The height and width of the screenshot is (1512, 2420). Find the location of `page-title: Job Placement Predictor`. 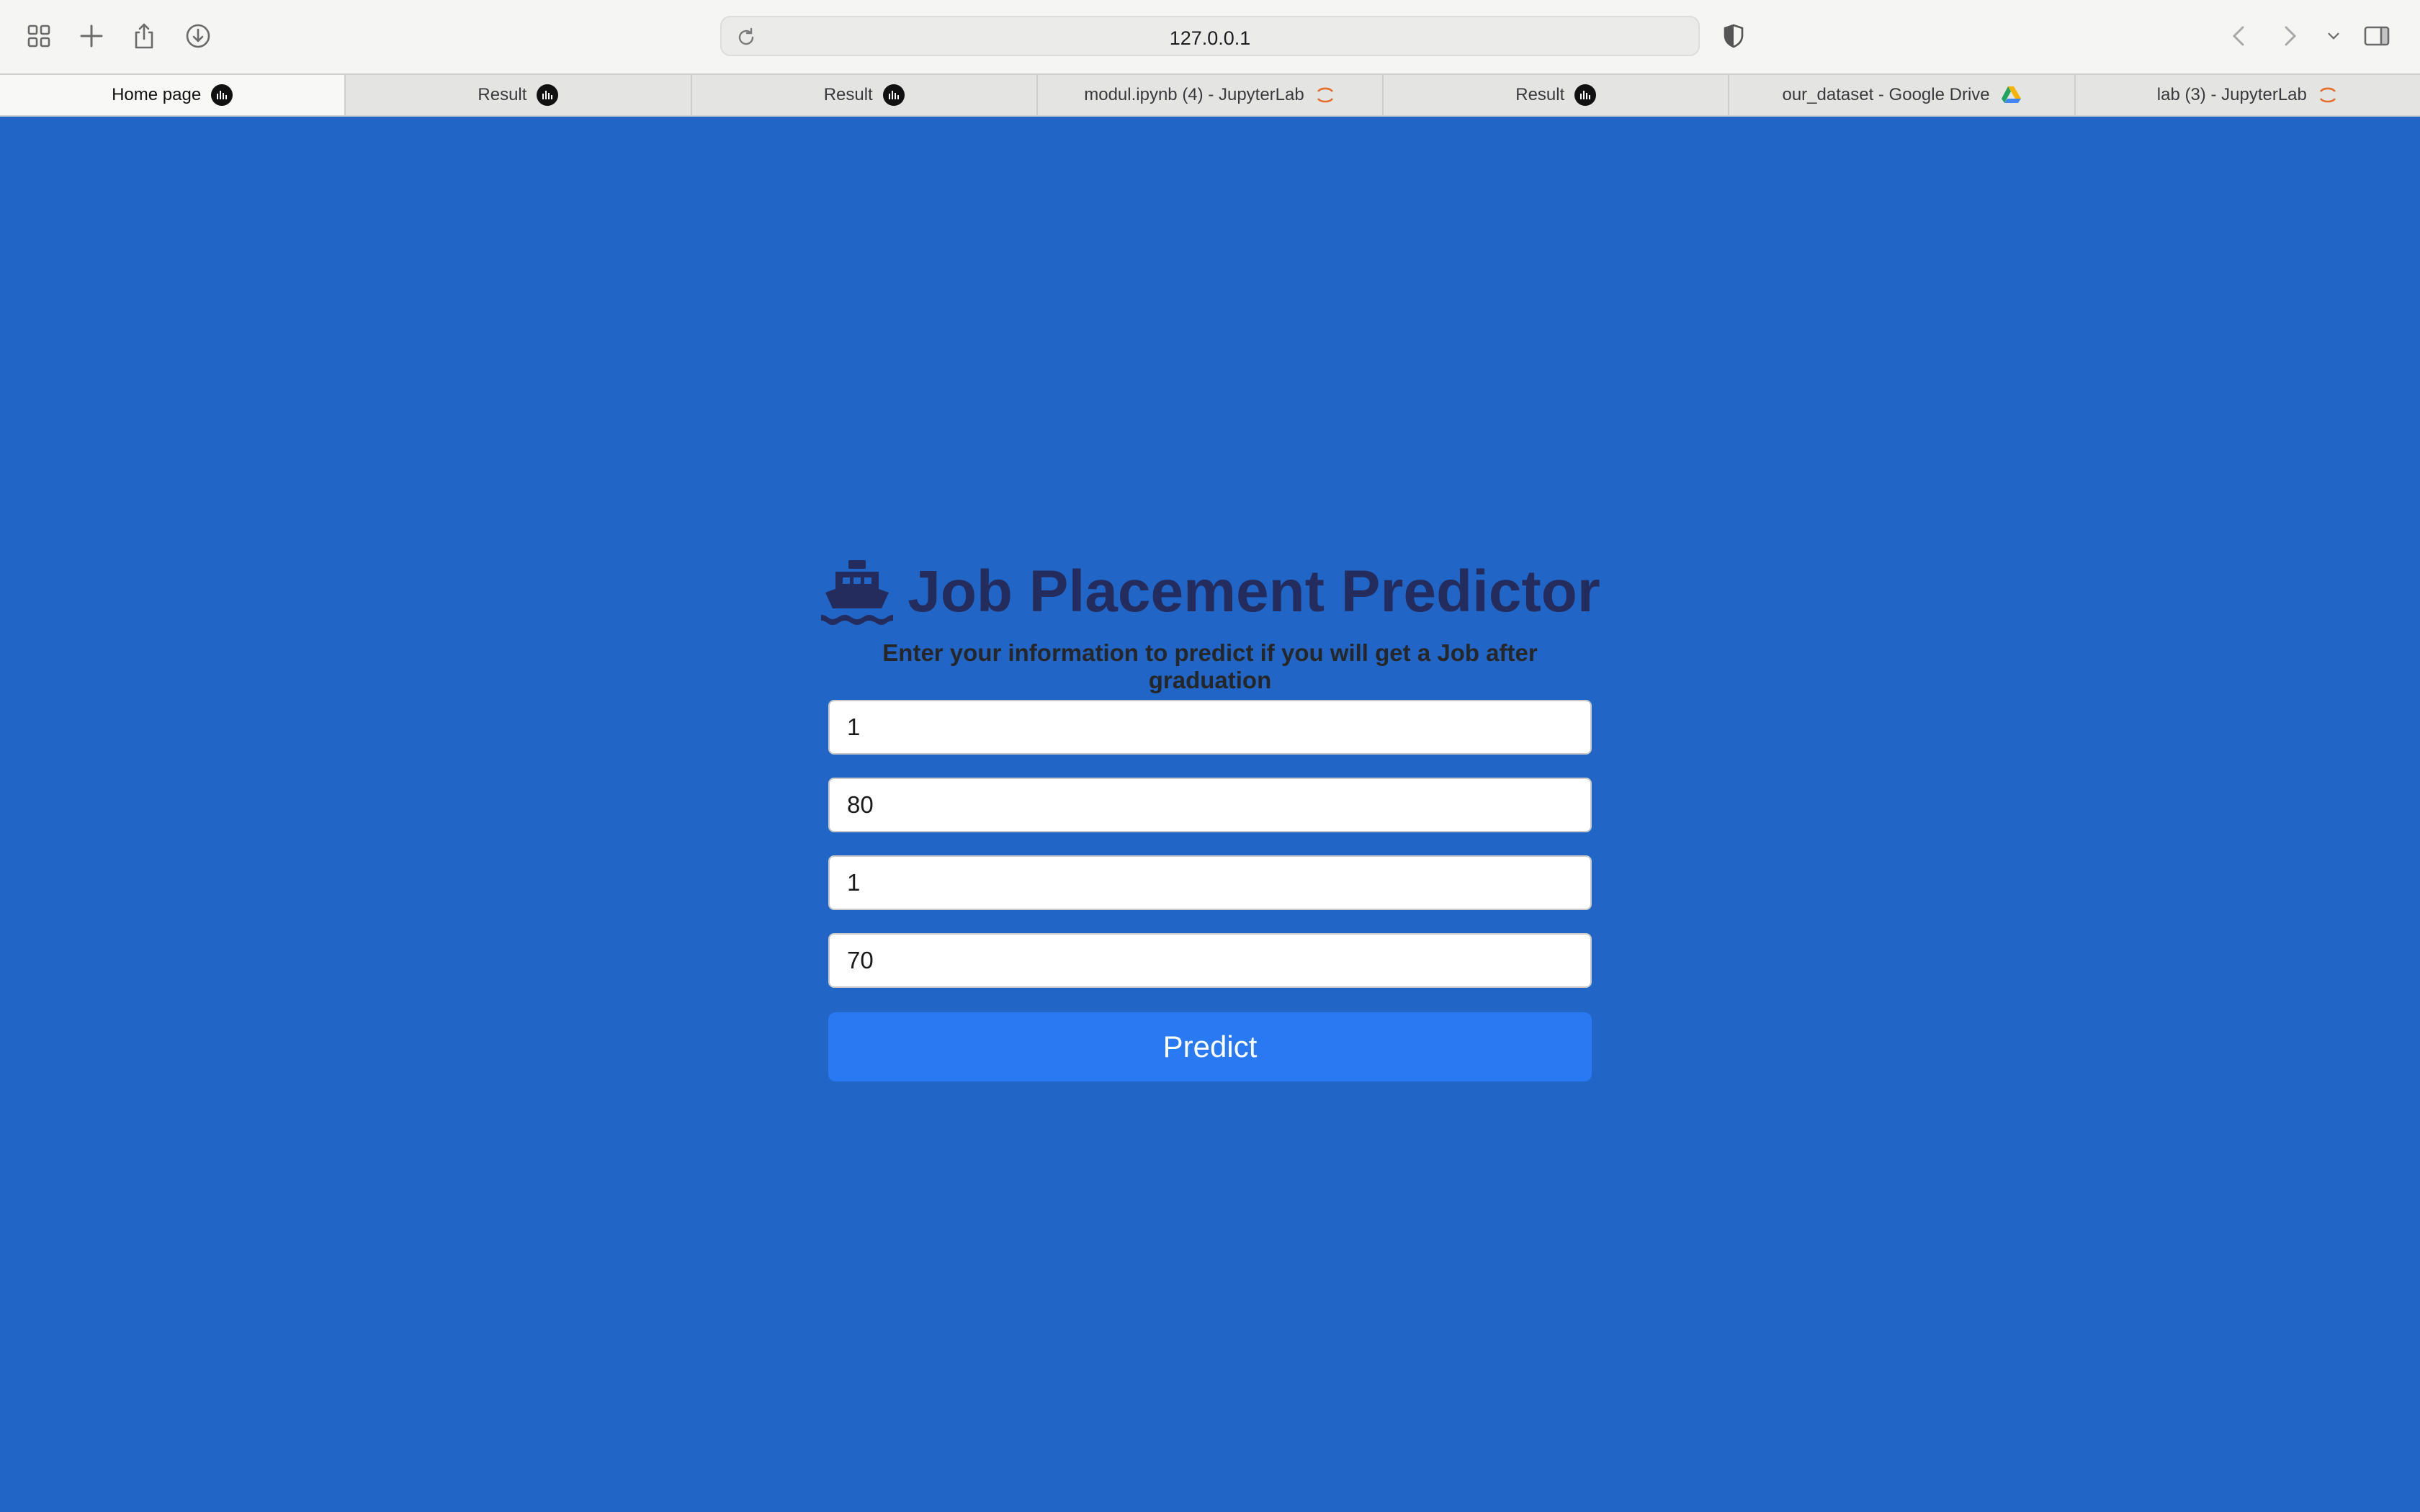

page-title: Job Placement Predictor is located at coordinates (1254, 591).